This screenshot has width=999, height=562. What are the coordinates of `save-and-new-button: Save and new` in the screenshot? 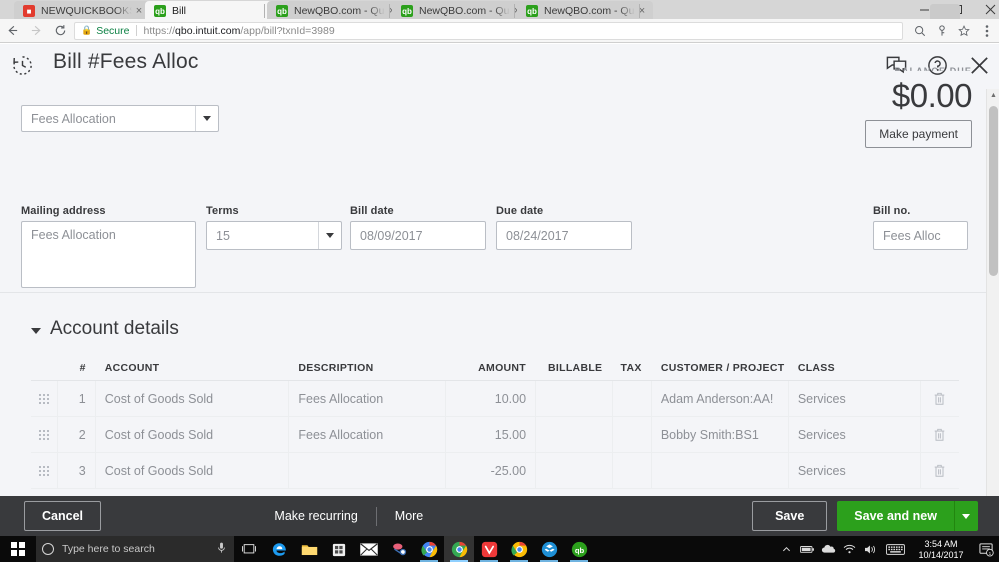 It's located at (895, 516).